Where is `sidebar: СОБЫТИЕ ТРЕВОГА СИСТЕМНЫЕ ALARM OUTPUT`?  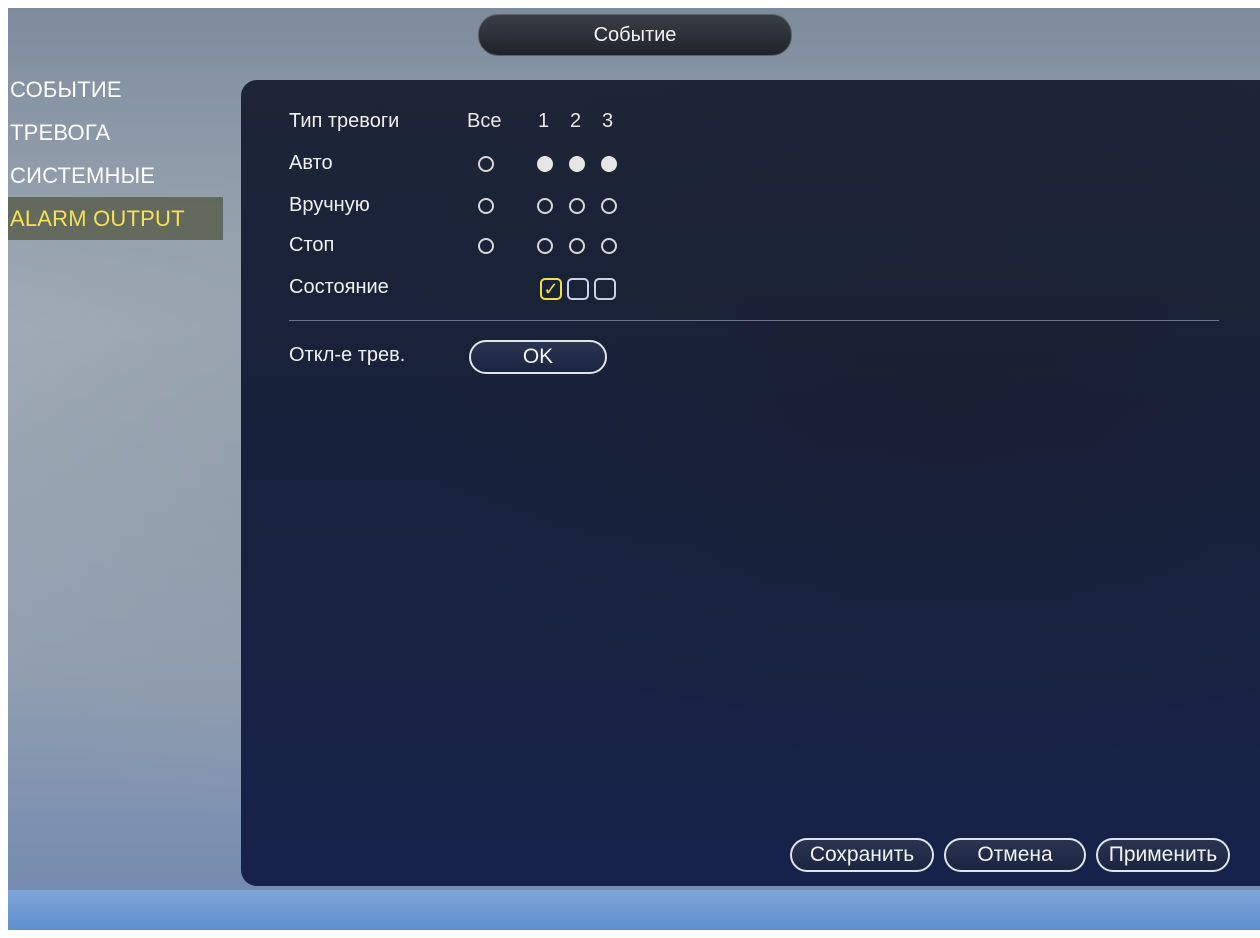
sidebar: СОБЫТИЕ ТРЕВОГА СИСТЕМНЫЕ ALARM OUTPUT is located at coordinates (115, 154).